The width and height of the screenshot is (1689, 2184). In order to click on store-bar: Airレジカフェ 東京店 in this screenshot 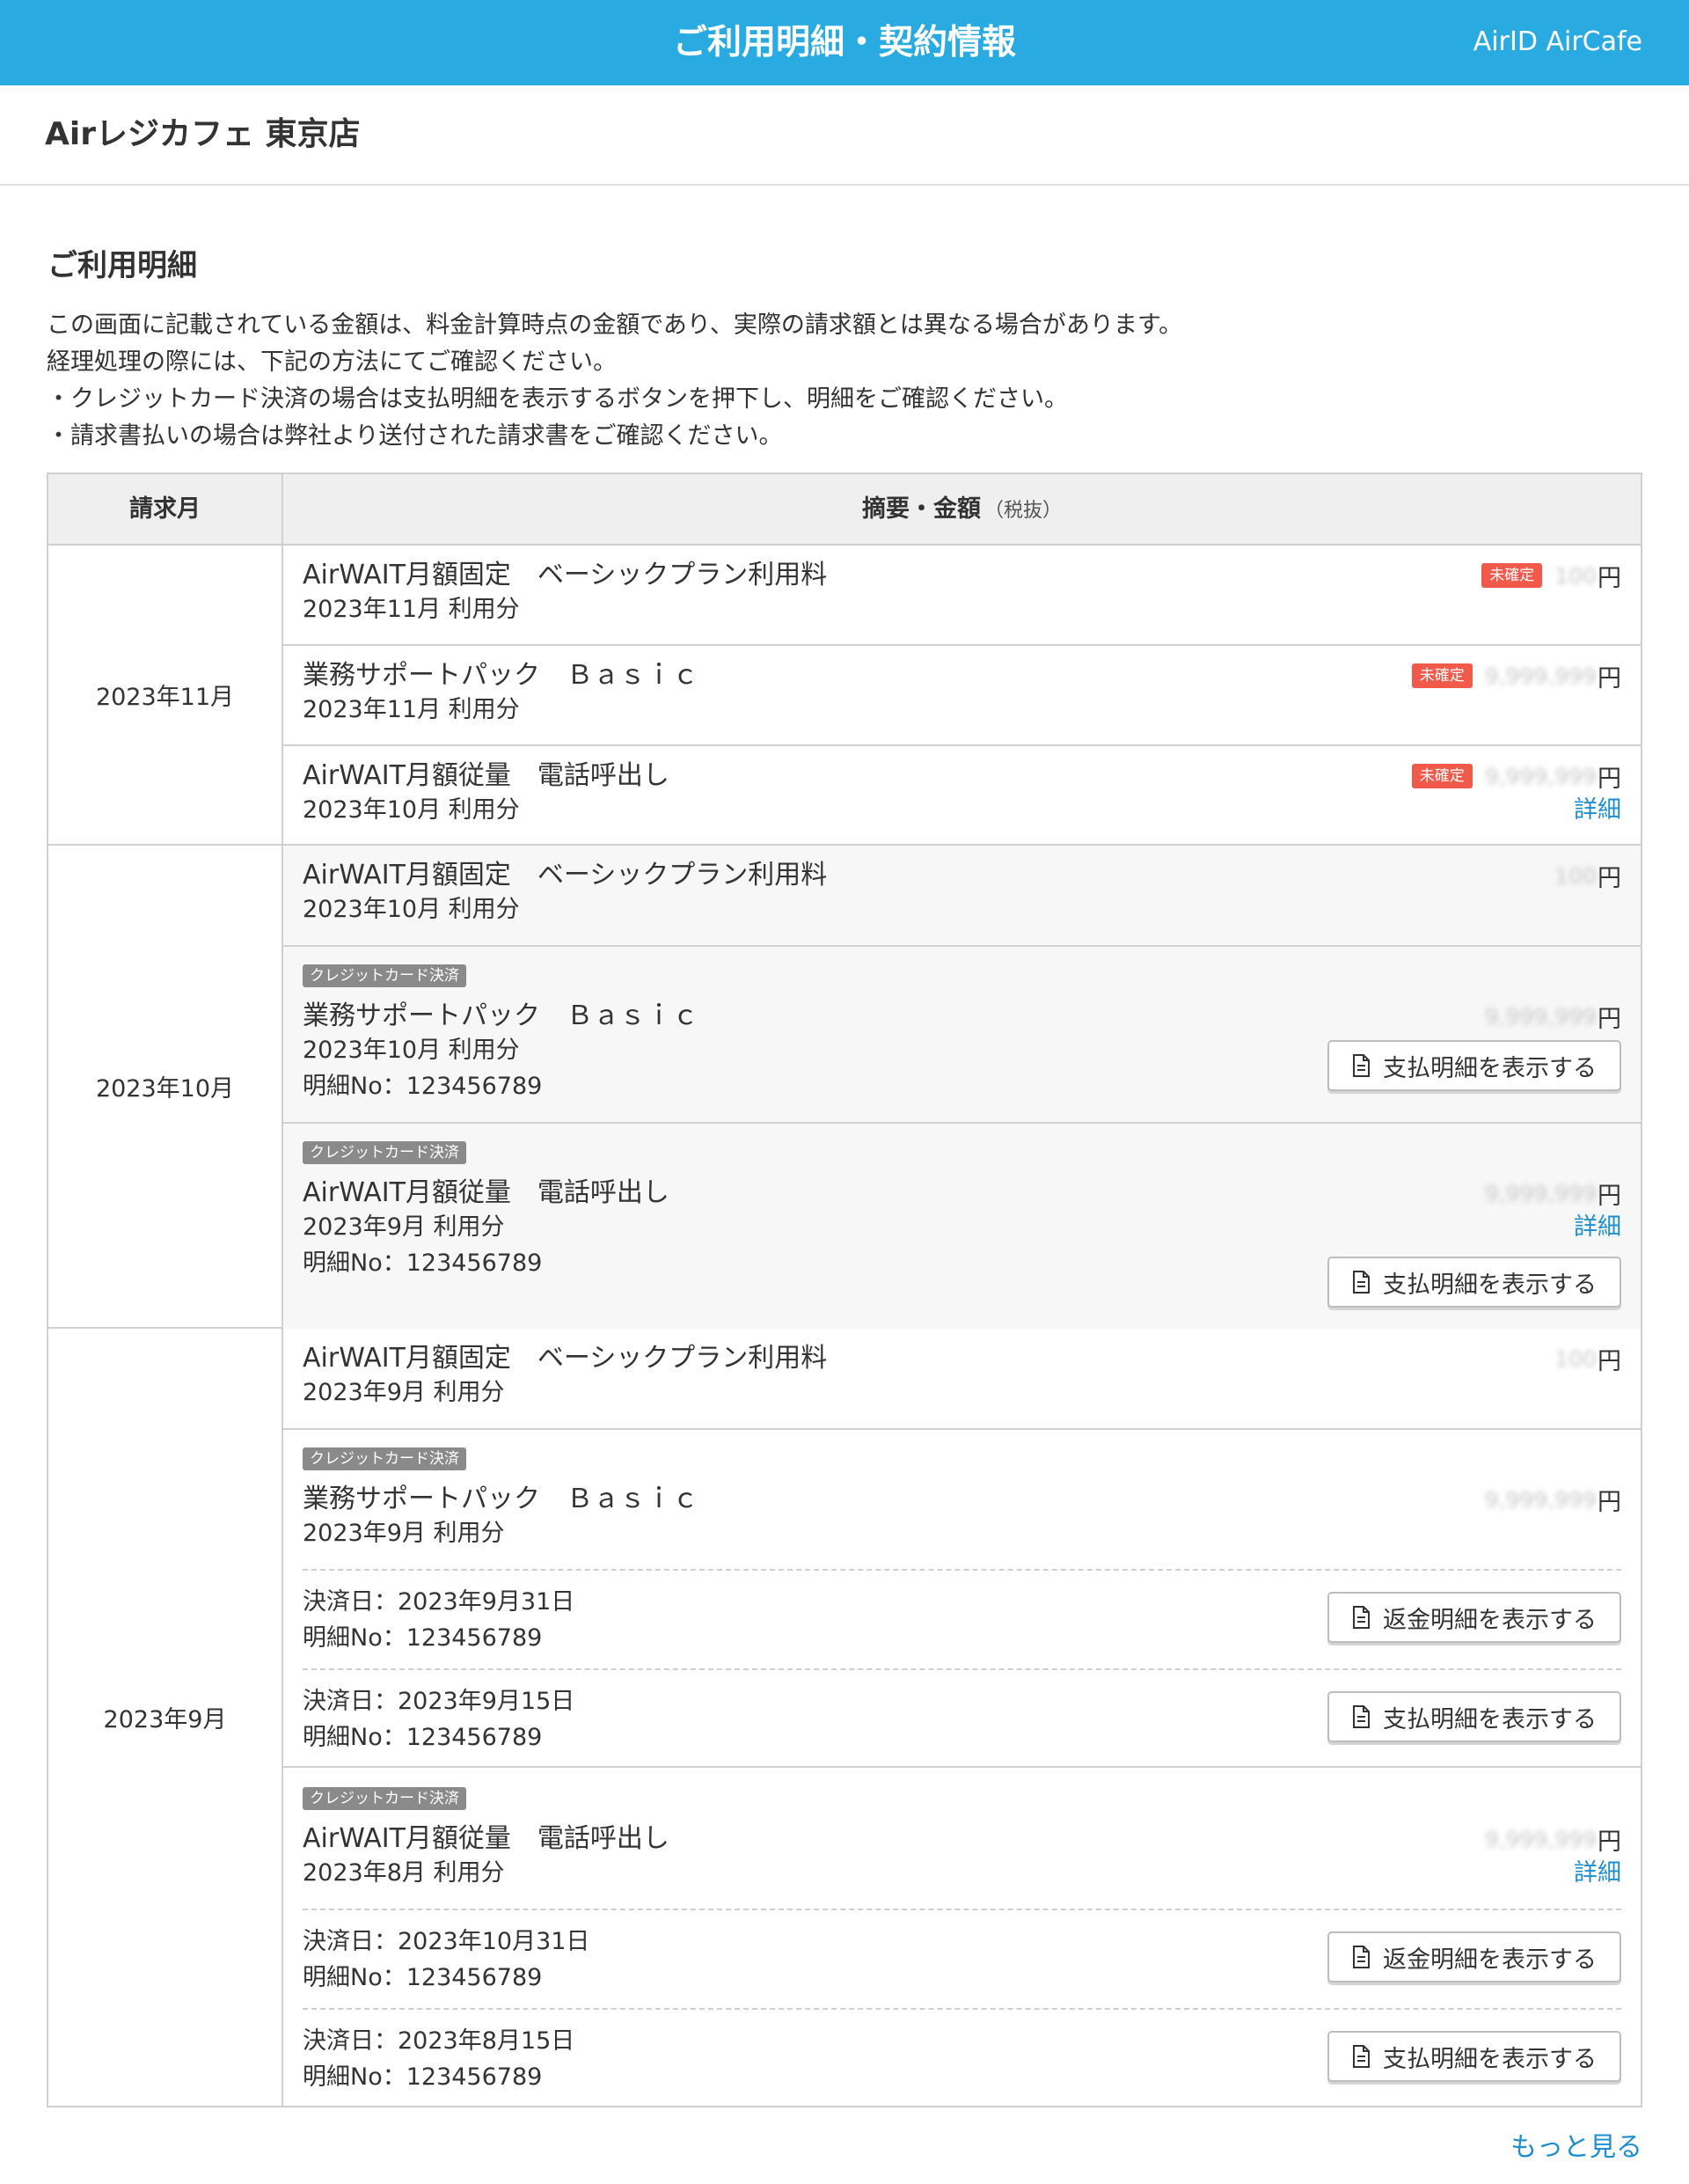, I will do `click(844, 135)`.